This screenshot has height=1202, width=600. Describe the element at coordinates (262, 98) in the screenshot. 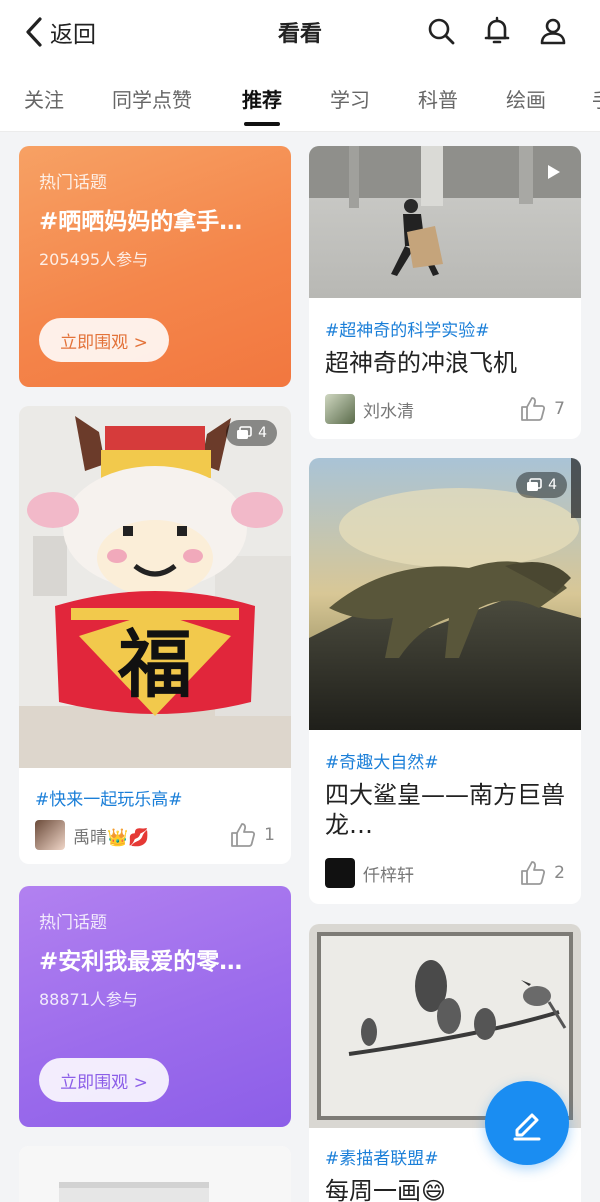

I see `tab-recommended: 推荐` at that location.